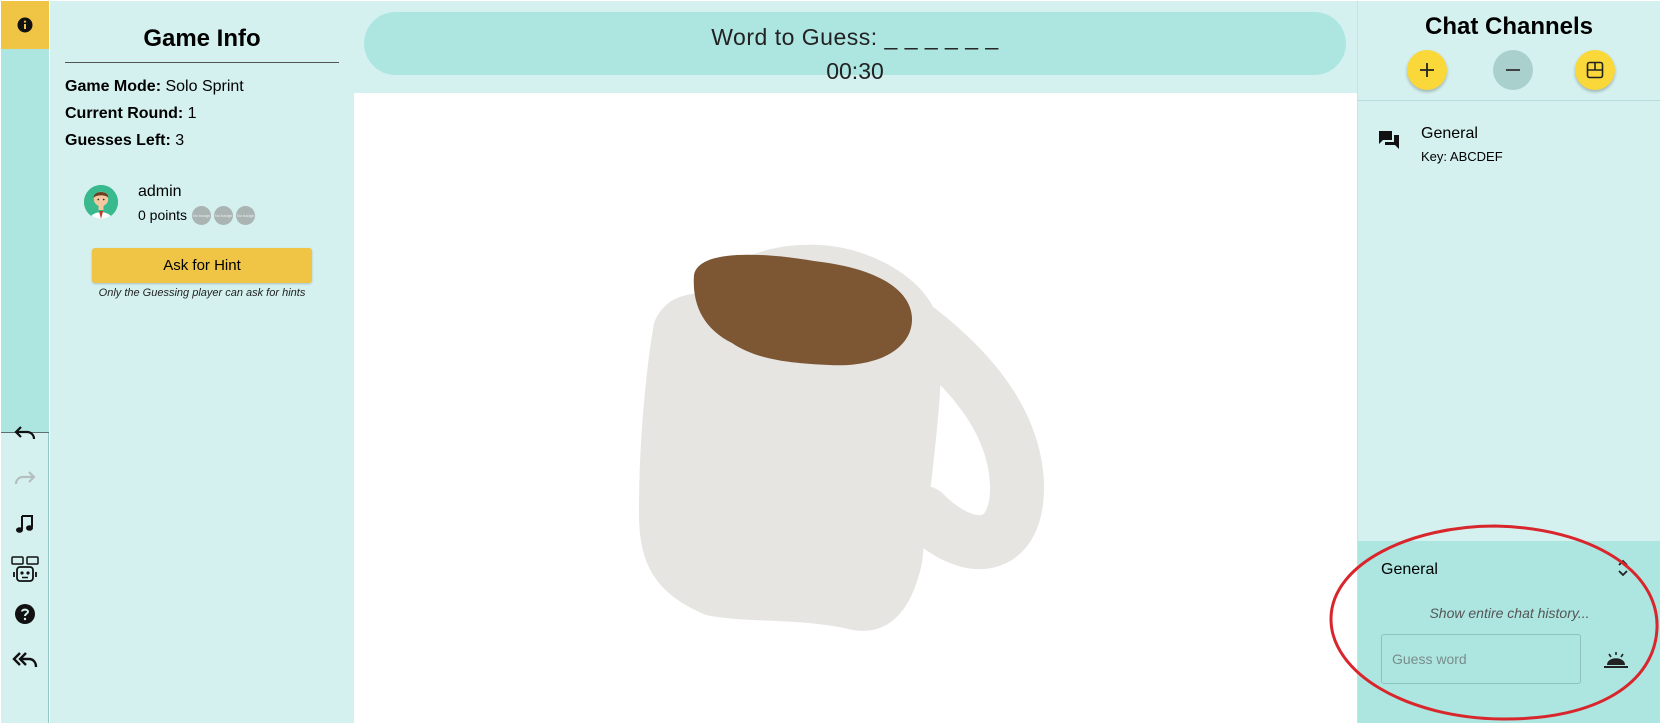  What do you see at coordinates (1513, 145) in the screenshot?
I see `channel-item-general: General Key: ABCDEF` at bounding box center [1513, 145].